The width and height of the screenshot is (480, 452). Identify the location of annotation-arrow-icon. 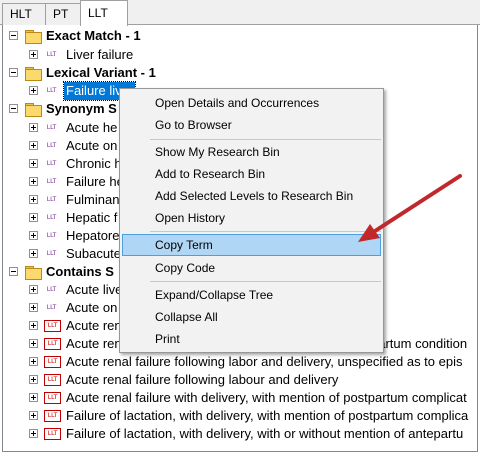
(410, 208).